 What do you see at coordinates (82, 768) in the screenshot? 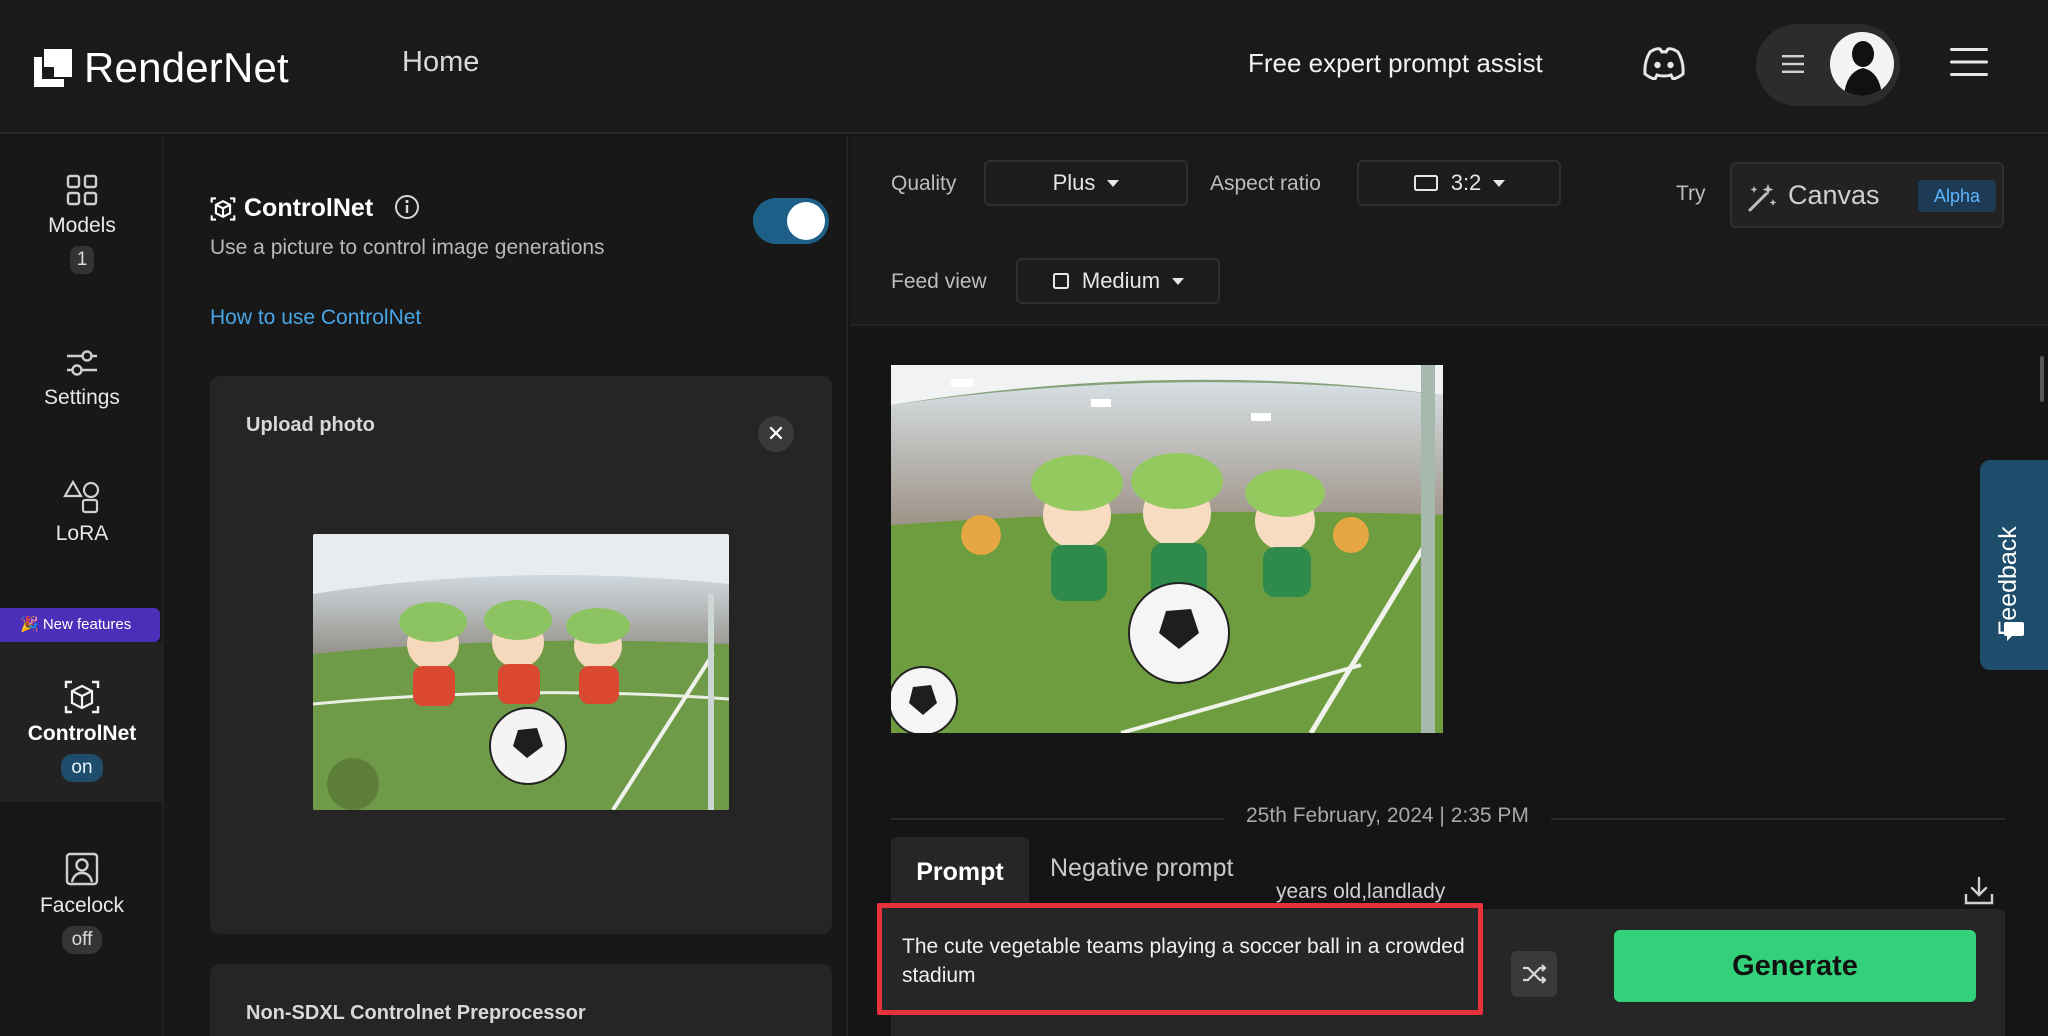
I see `controlnet-status-badge: on` at bounding box center [82, 768].